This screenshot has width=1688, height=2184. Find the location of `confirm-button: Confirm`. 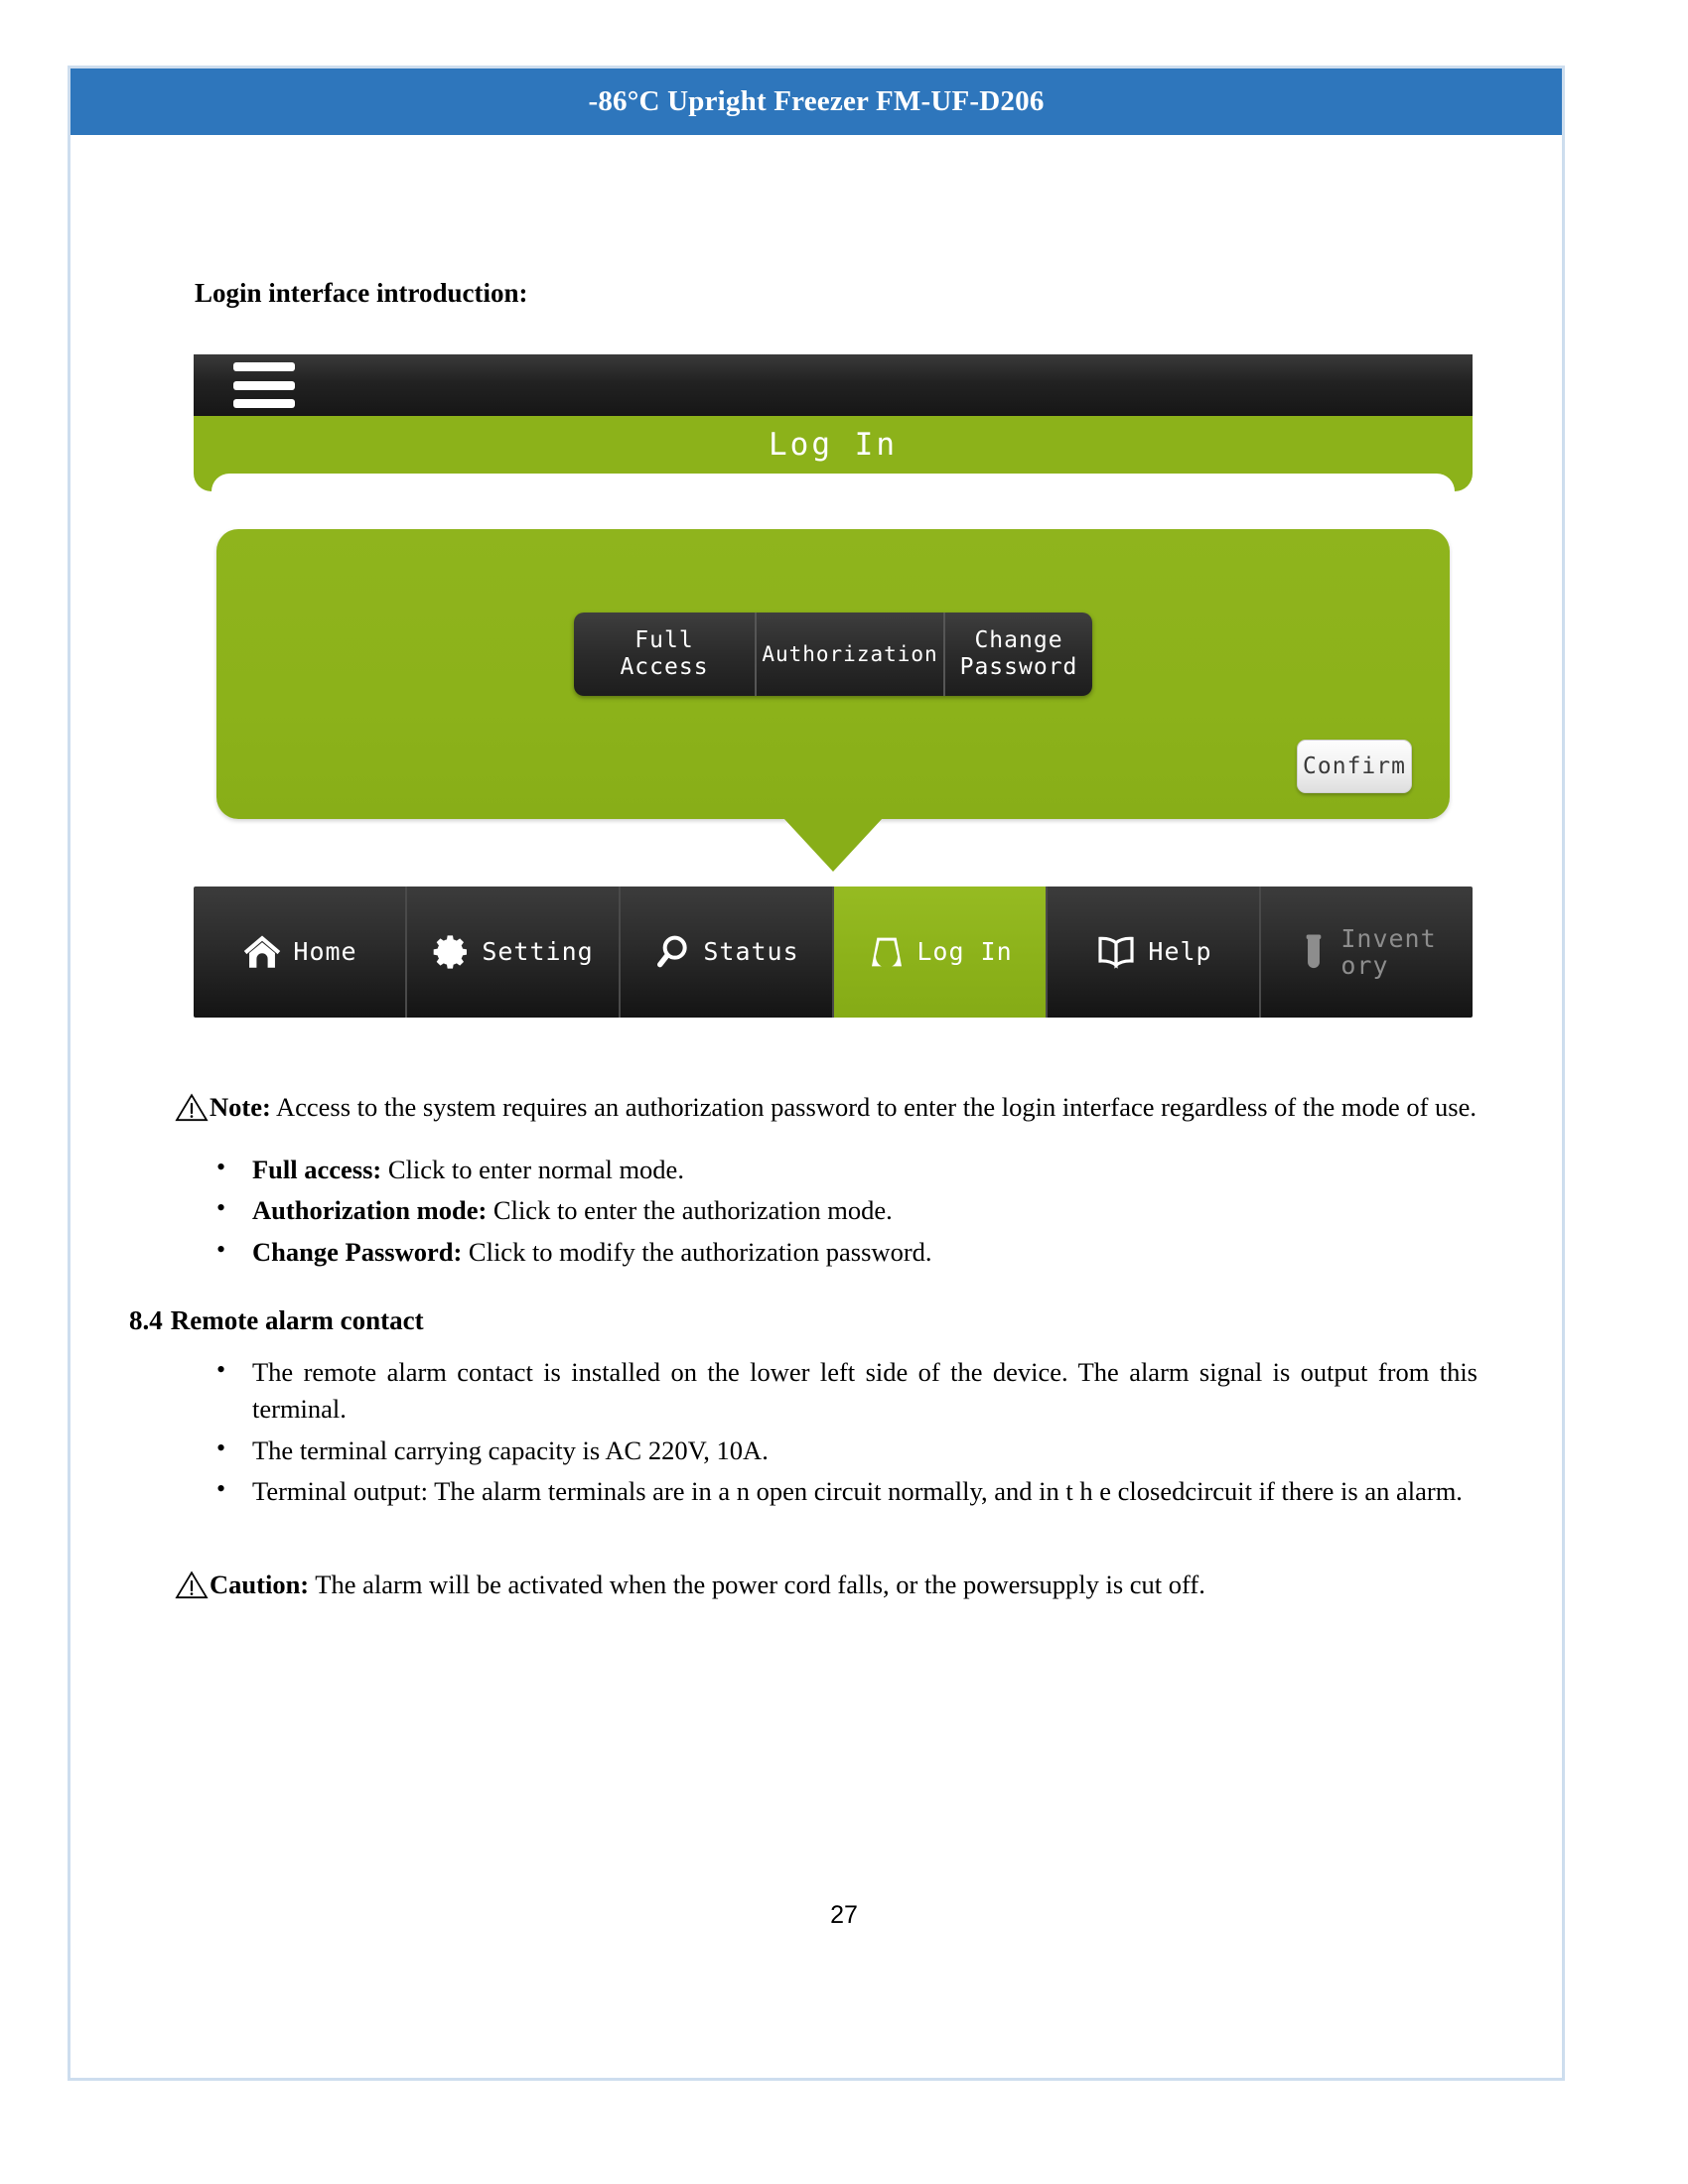

confirm-button: Confirm is located at coordinates (1354, 766).